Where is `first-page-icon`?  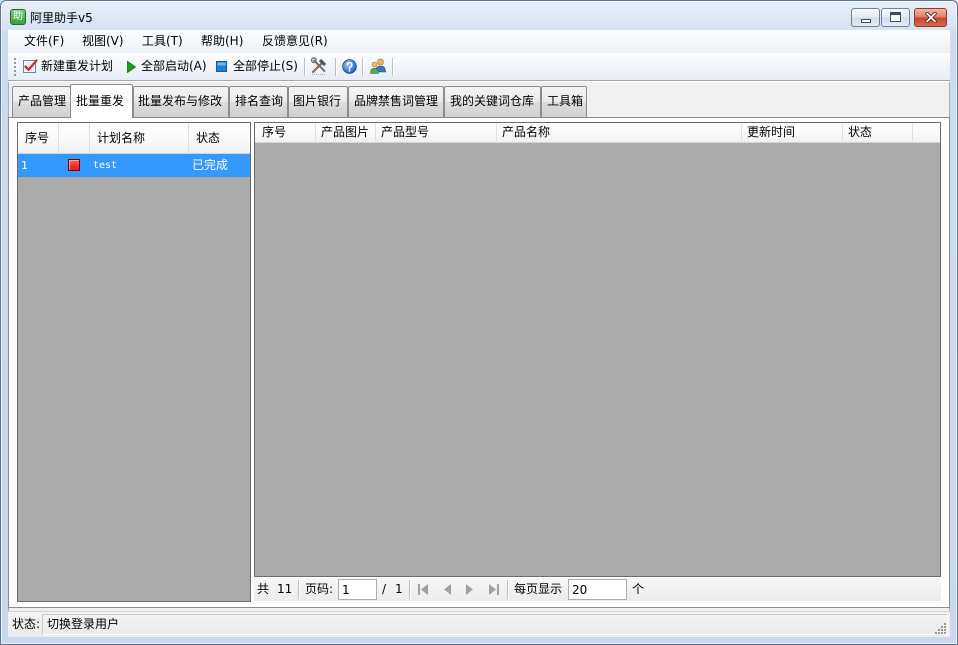
first-page-icon is located at coordinates (423, 589).